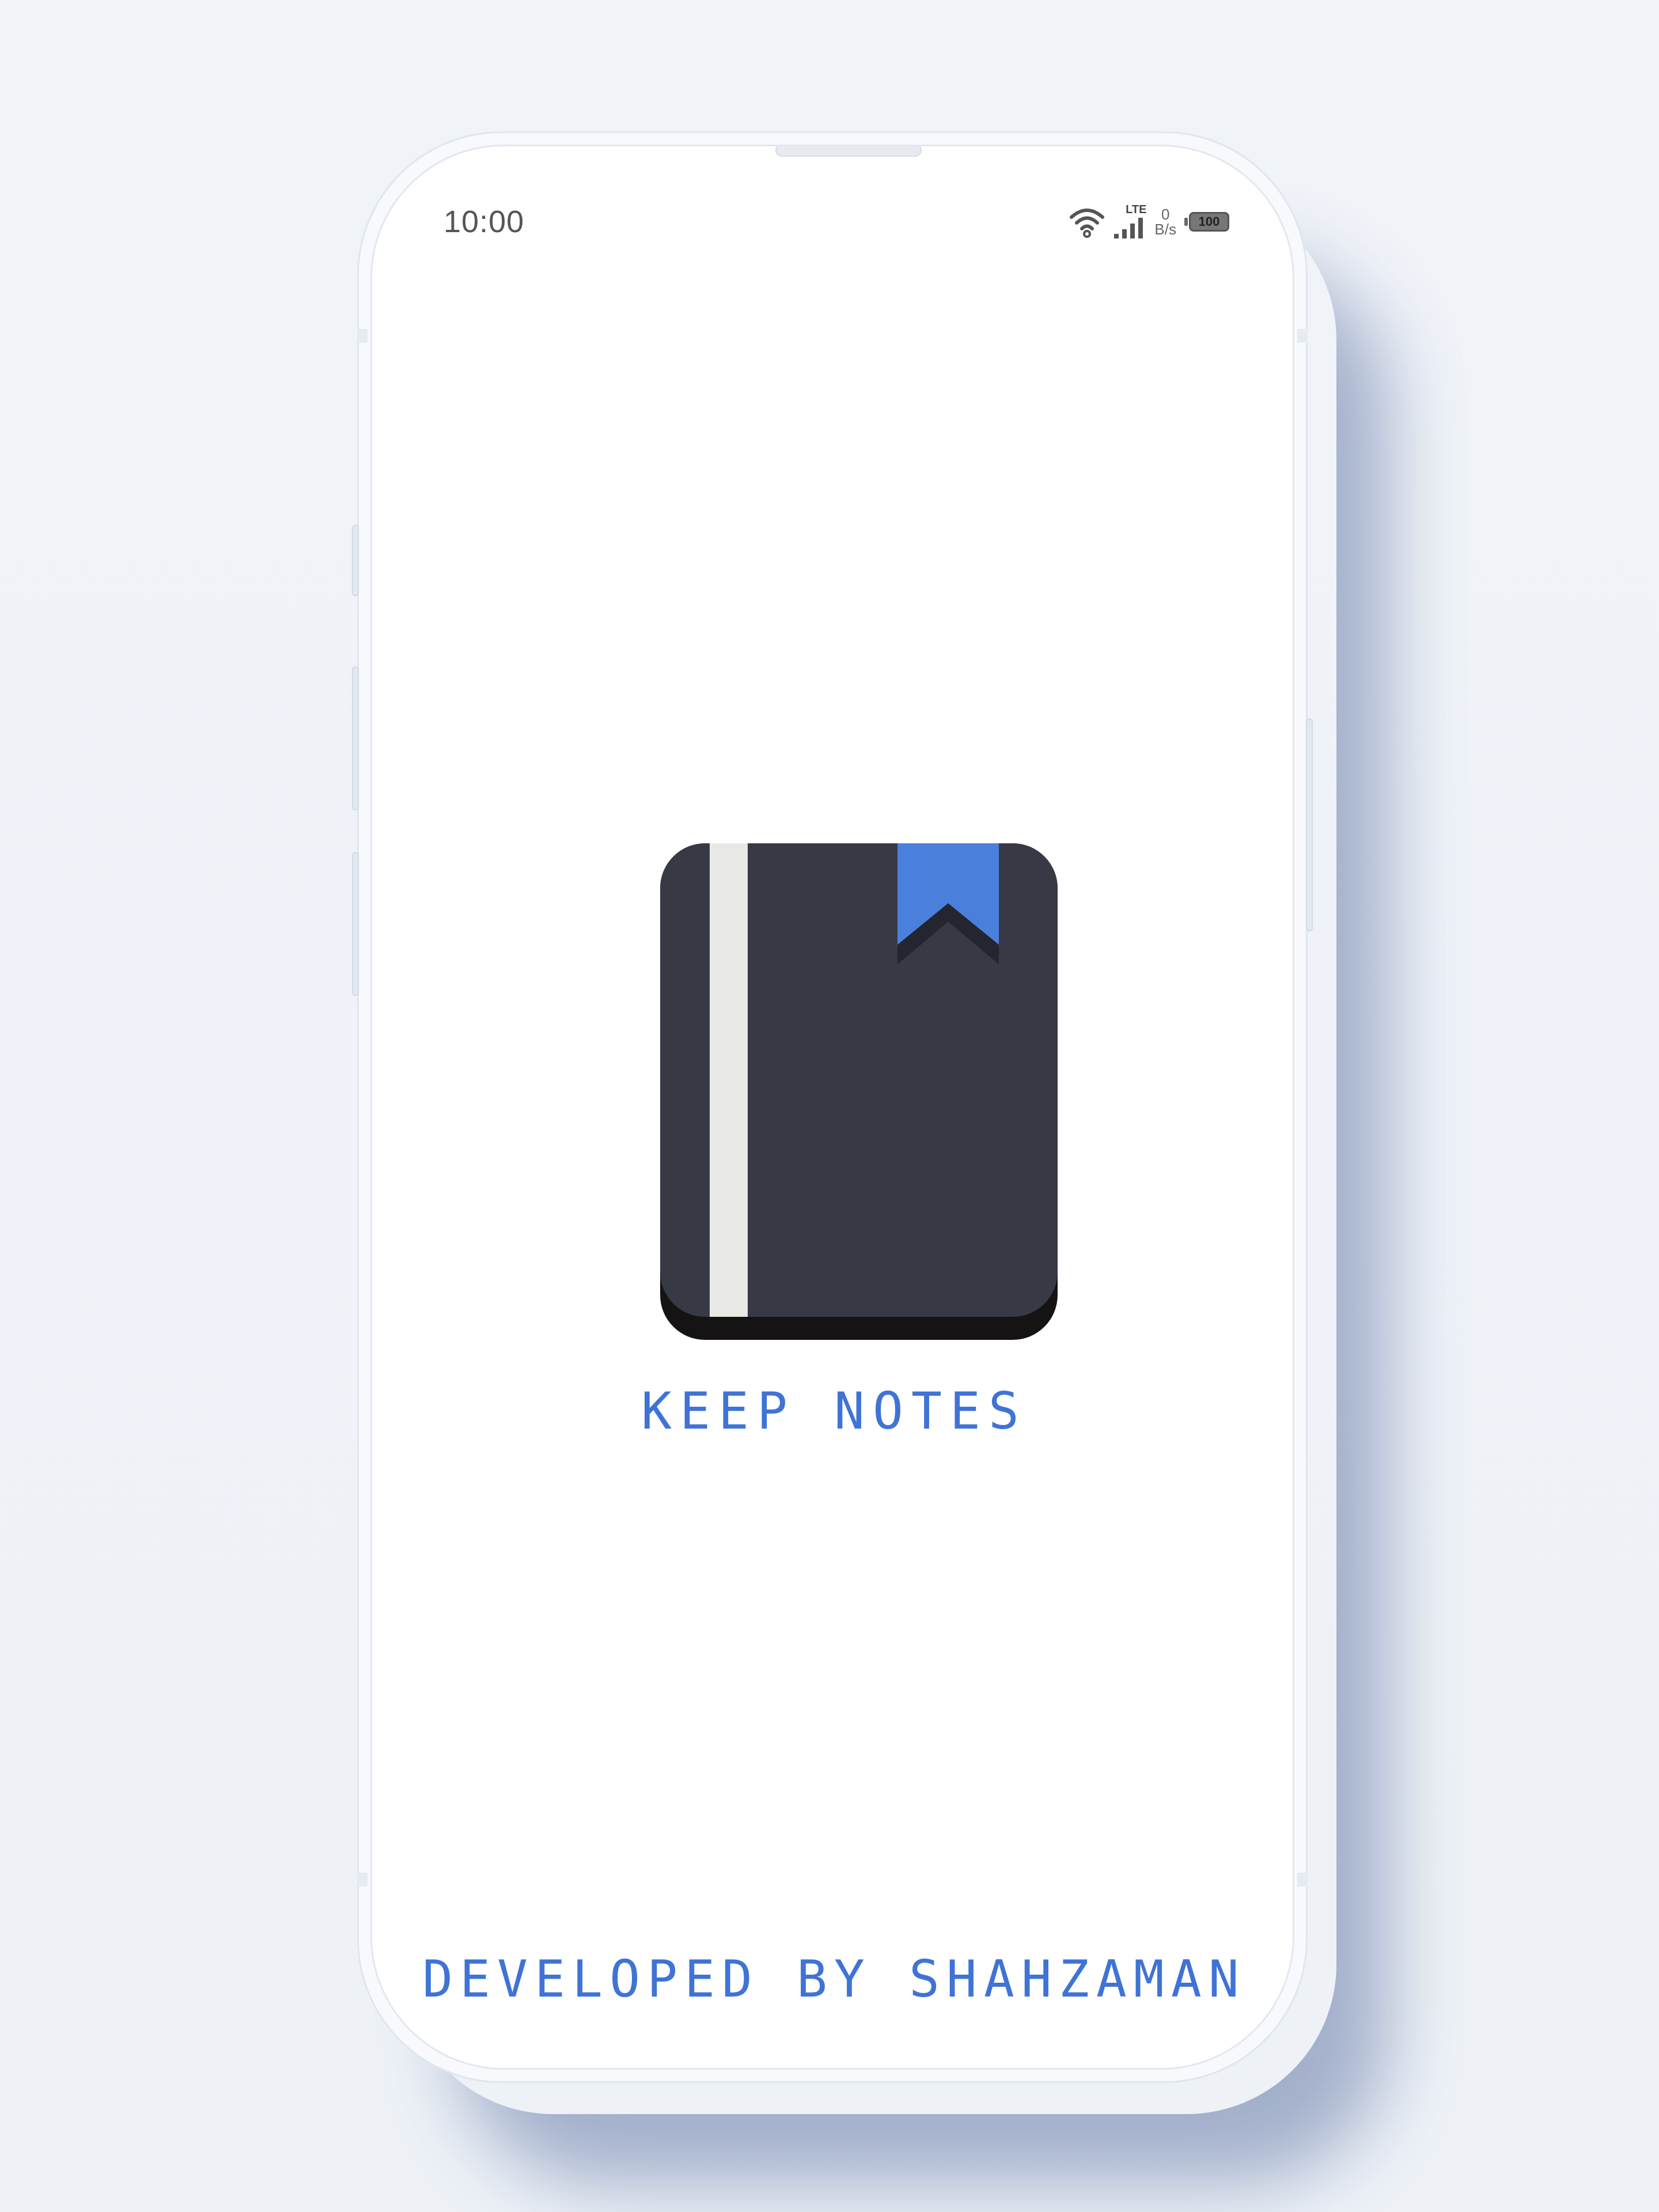 Image resolution: width=1659 pixels, height=2212 pixels. What do you see at coordinates (834, 1979) in the screenshot?
I see `developer-credit: DEVELOPED BY SHAHZAMAN` at bounding box center [834, 1979].